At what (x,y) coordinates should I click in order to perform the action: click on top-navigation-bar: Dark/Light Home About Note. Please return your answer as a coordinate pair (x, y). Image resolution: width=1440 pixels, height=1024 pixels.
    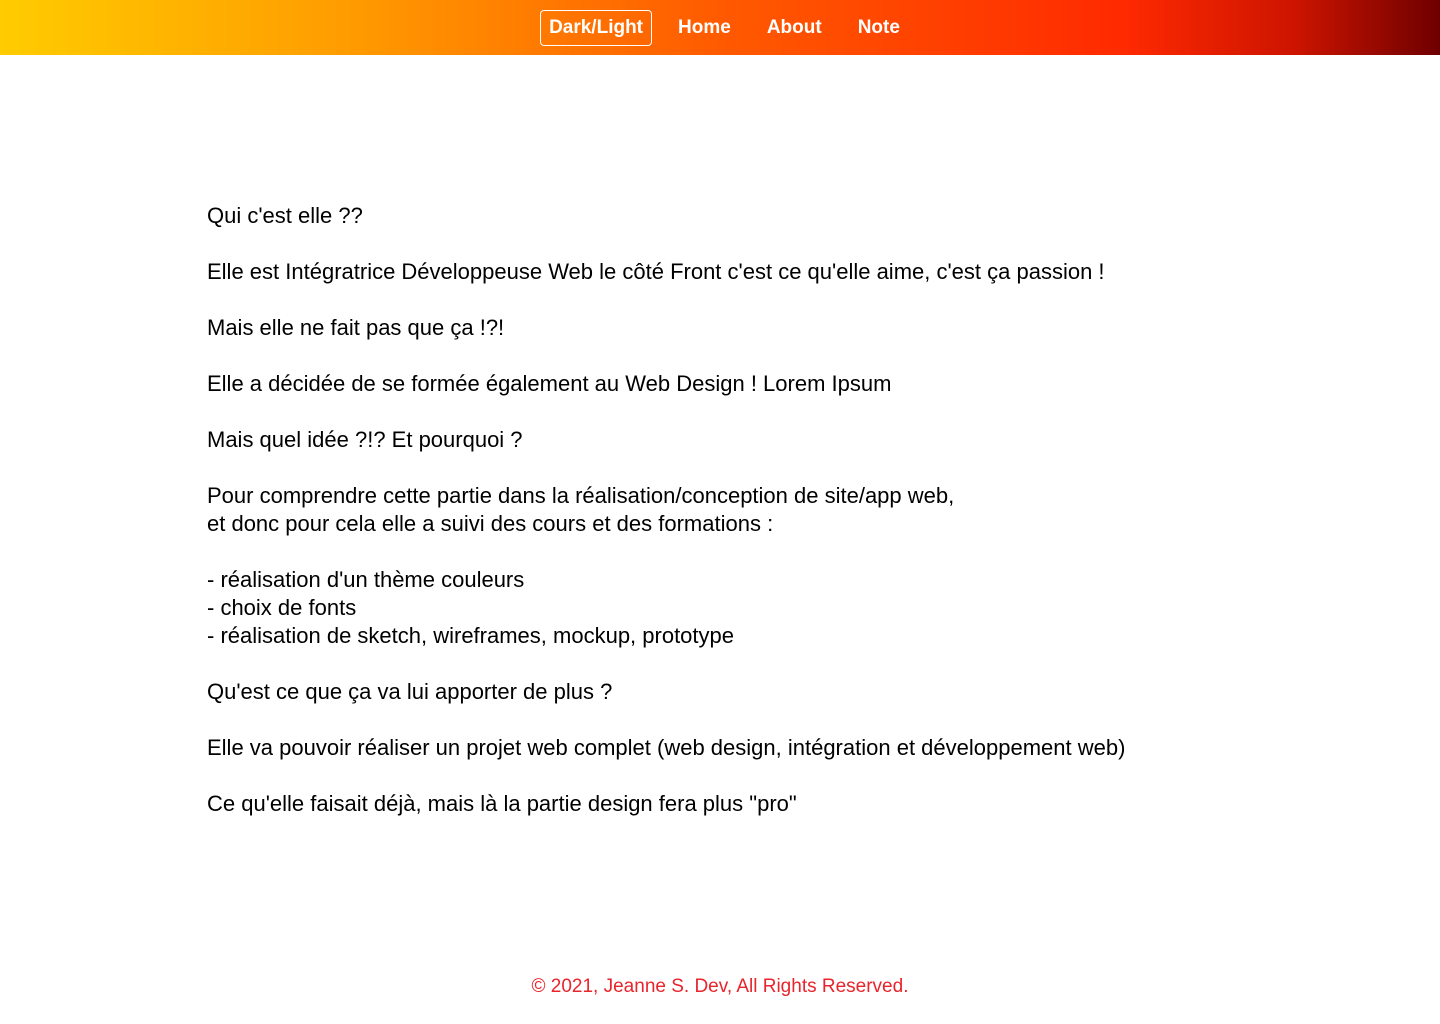
    Looking at the image, I should click on (720, 27).